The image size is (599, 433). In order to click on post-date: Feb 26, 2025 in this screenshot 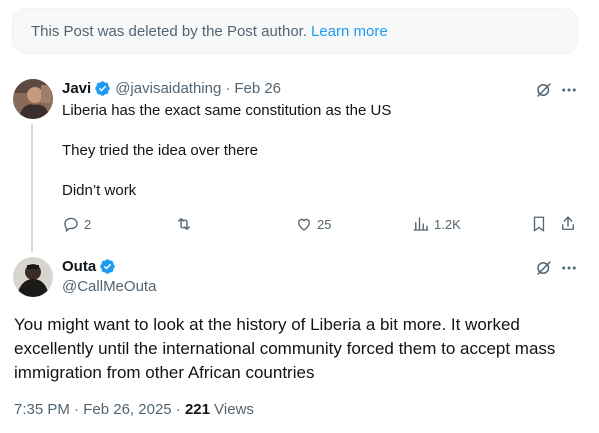, I will do `click(127, 409)`.